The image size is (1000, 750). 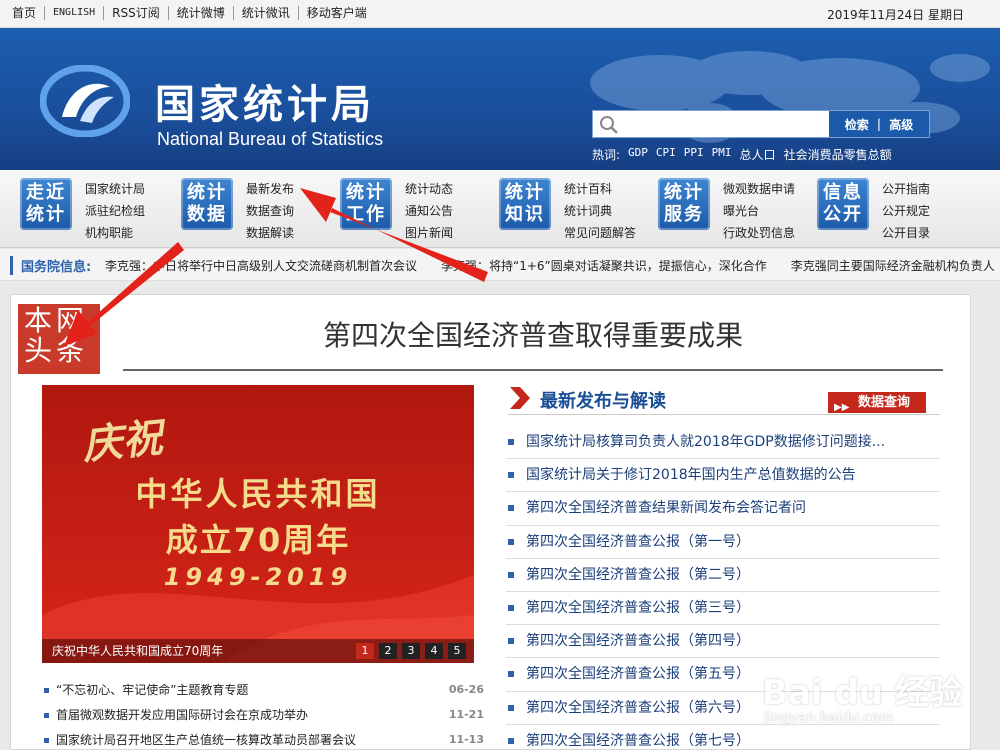 What do you see at coordinates (723, 609) in the screenshot?
I see `list-item: 第四次全国经济普查公报（第三号）` at bounding box center [723, 609].